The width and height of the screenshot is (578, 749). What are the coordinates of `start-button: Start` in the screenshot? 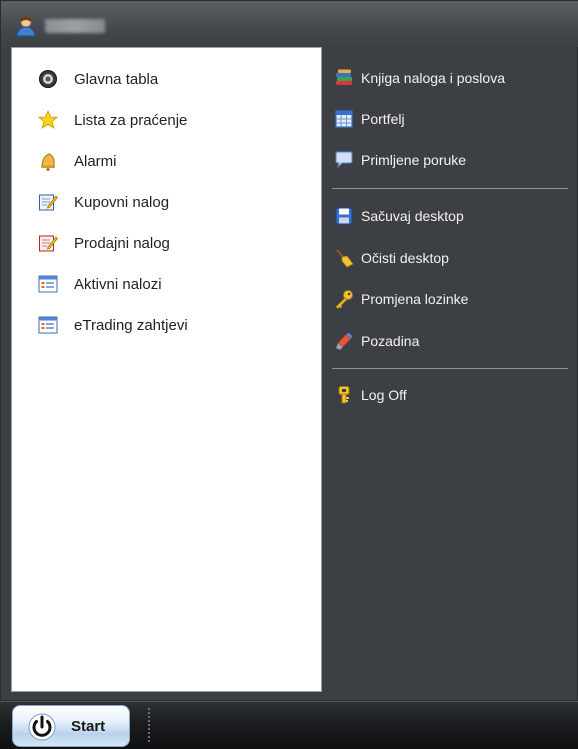 It's located at (71, 726).